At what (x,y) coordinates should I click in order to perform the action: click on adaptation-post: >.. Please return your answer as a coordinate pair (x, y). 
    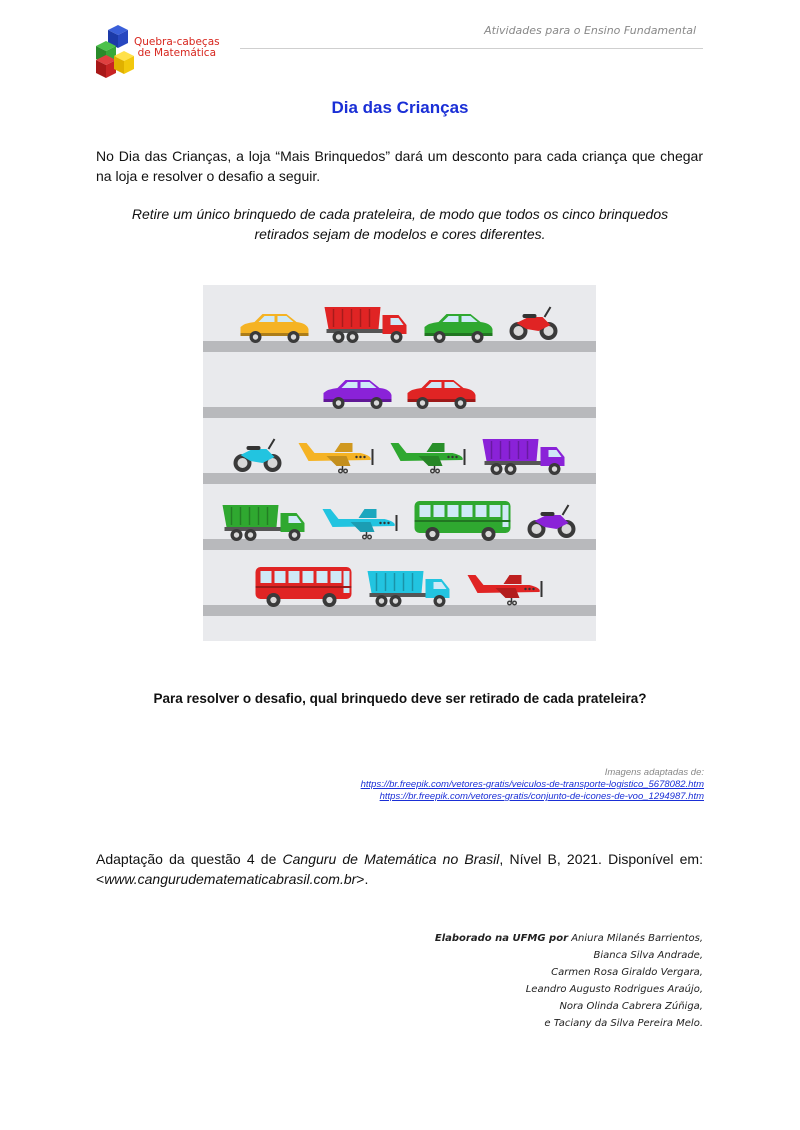
    Looking at the image, I should click on (362, 879).